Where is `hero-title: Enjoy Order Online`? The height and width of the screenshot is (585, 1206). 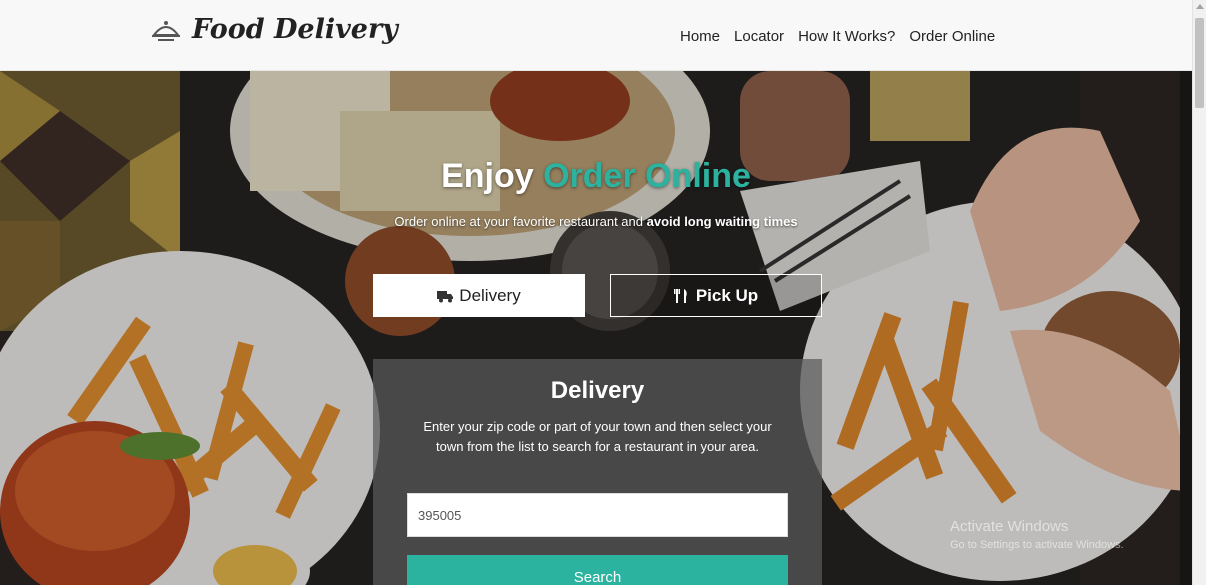 hero-title: Enjoy Order Online is located at coordinates (596, 176).